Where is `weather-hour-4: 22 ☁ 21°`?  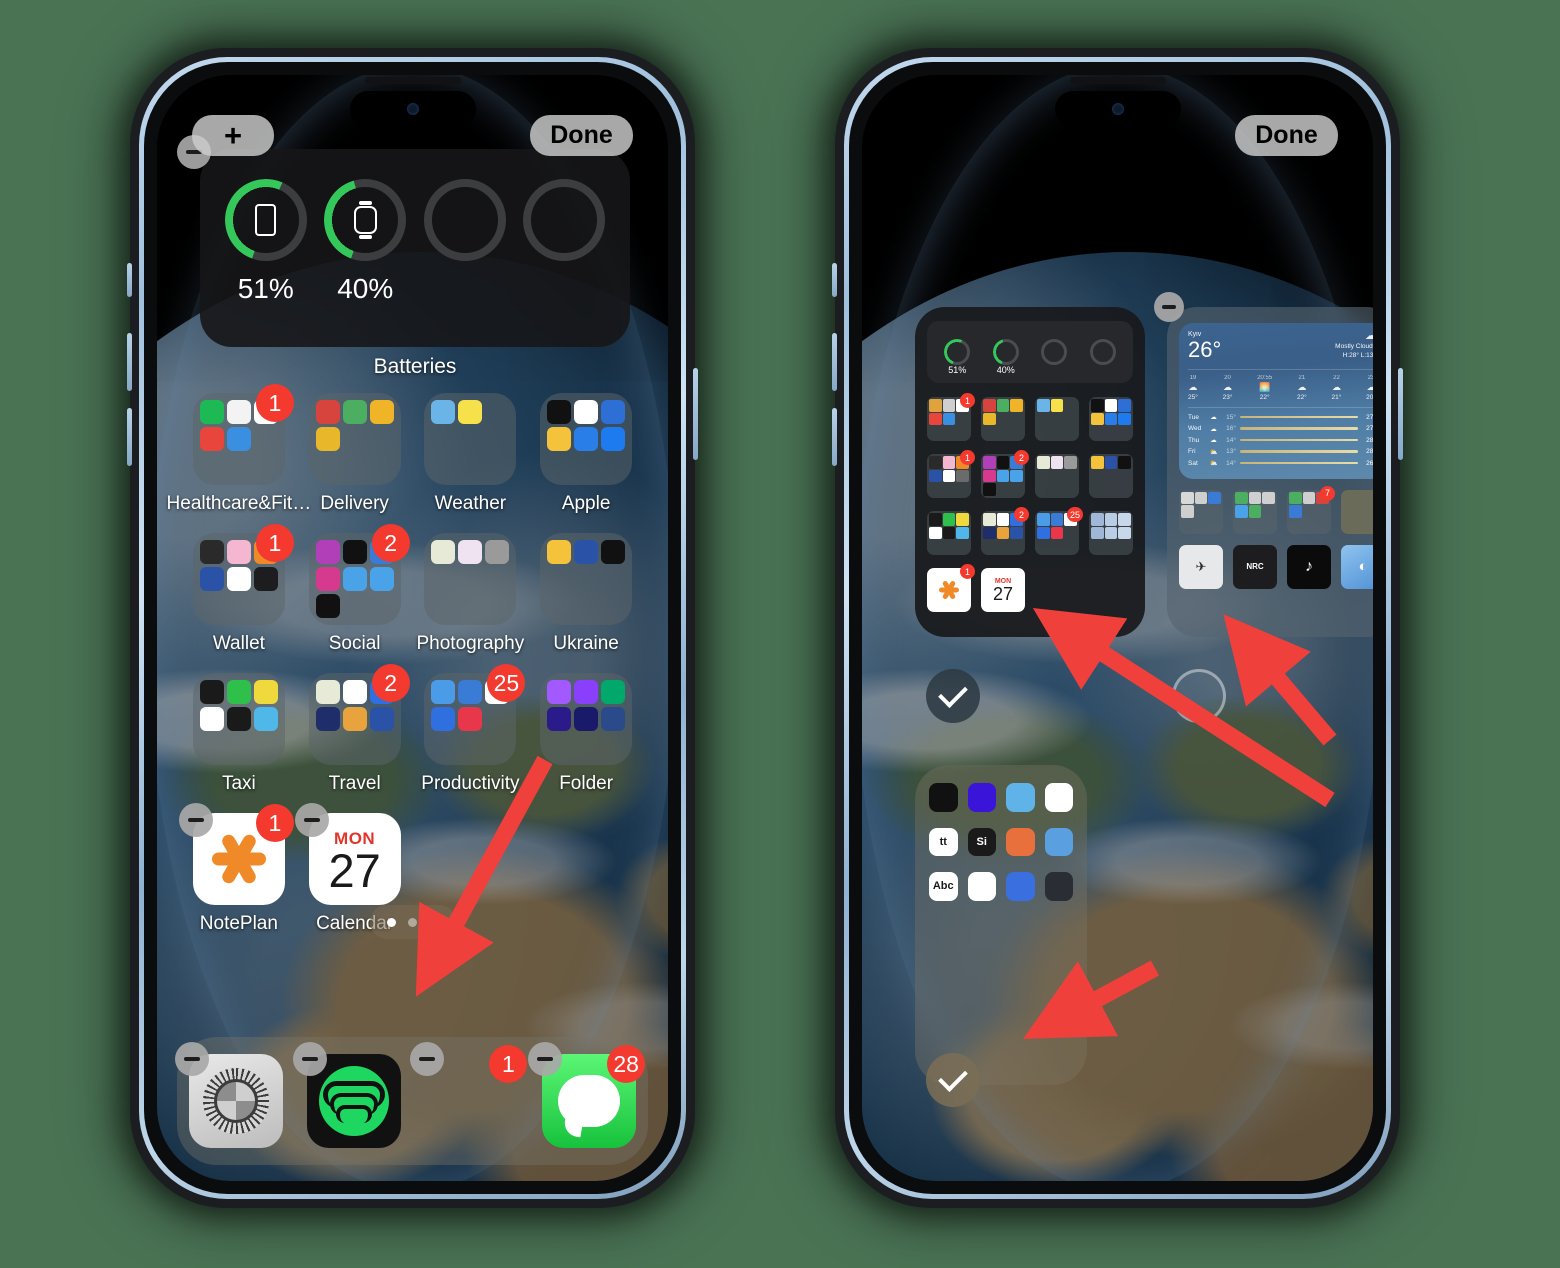 weather-hour-4: 22 ☁ 21° is located at coordinates (1337, 388).